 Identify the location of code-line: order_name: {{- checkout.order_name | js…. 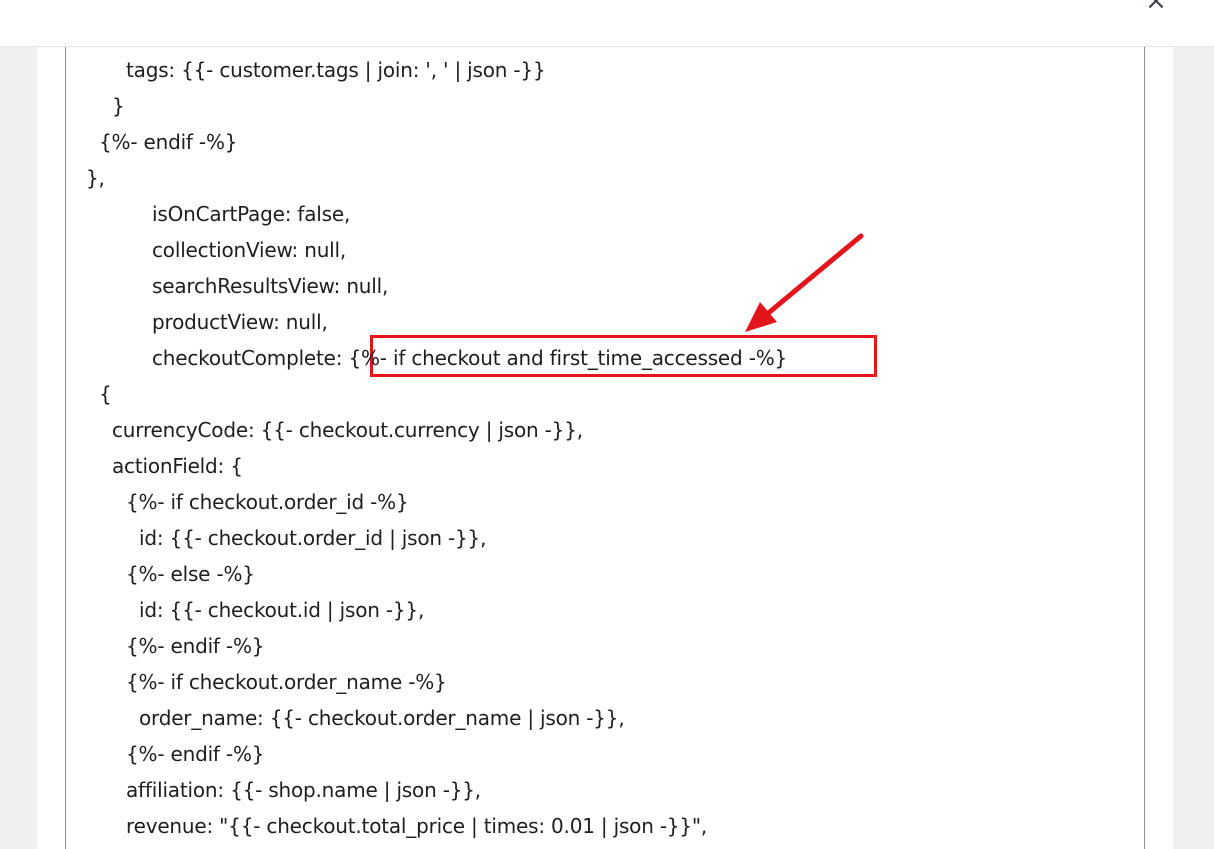
(382, 718).